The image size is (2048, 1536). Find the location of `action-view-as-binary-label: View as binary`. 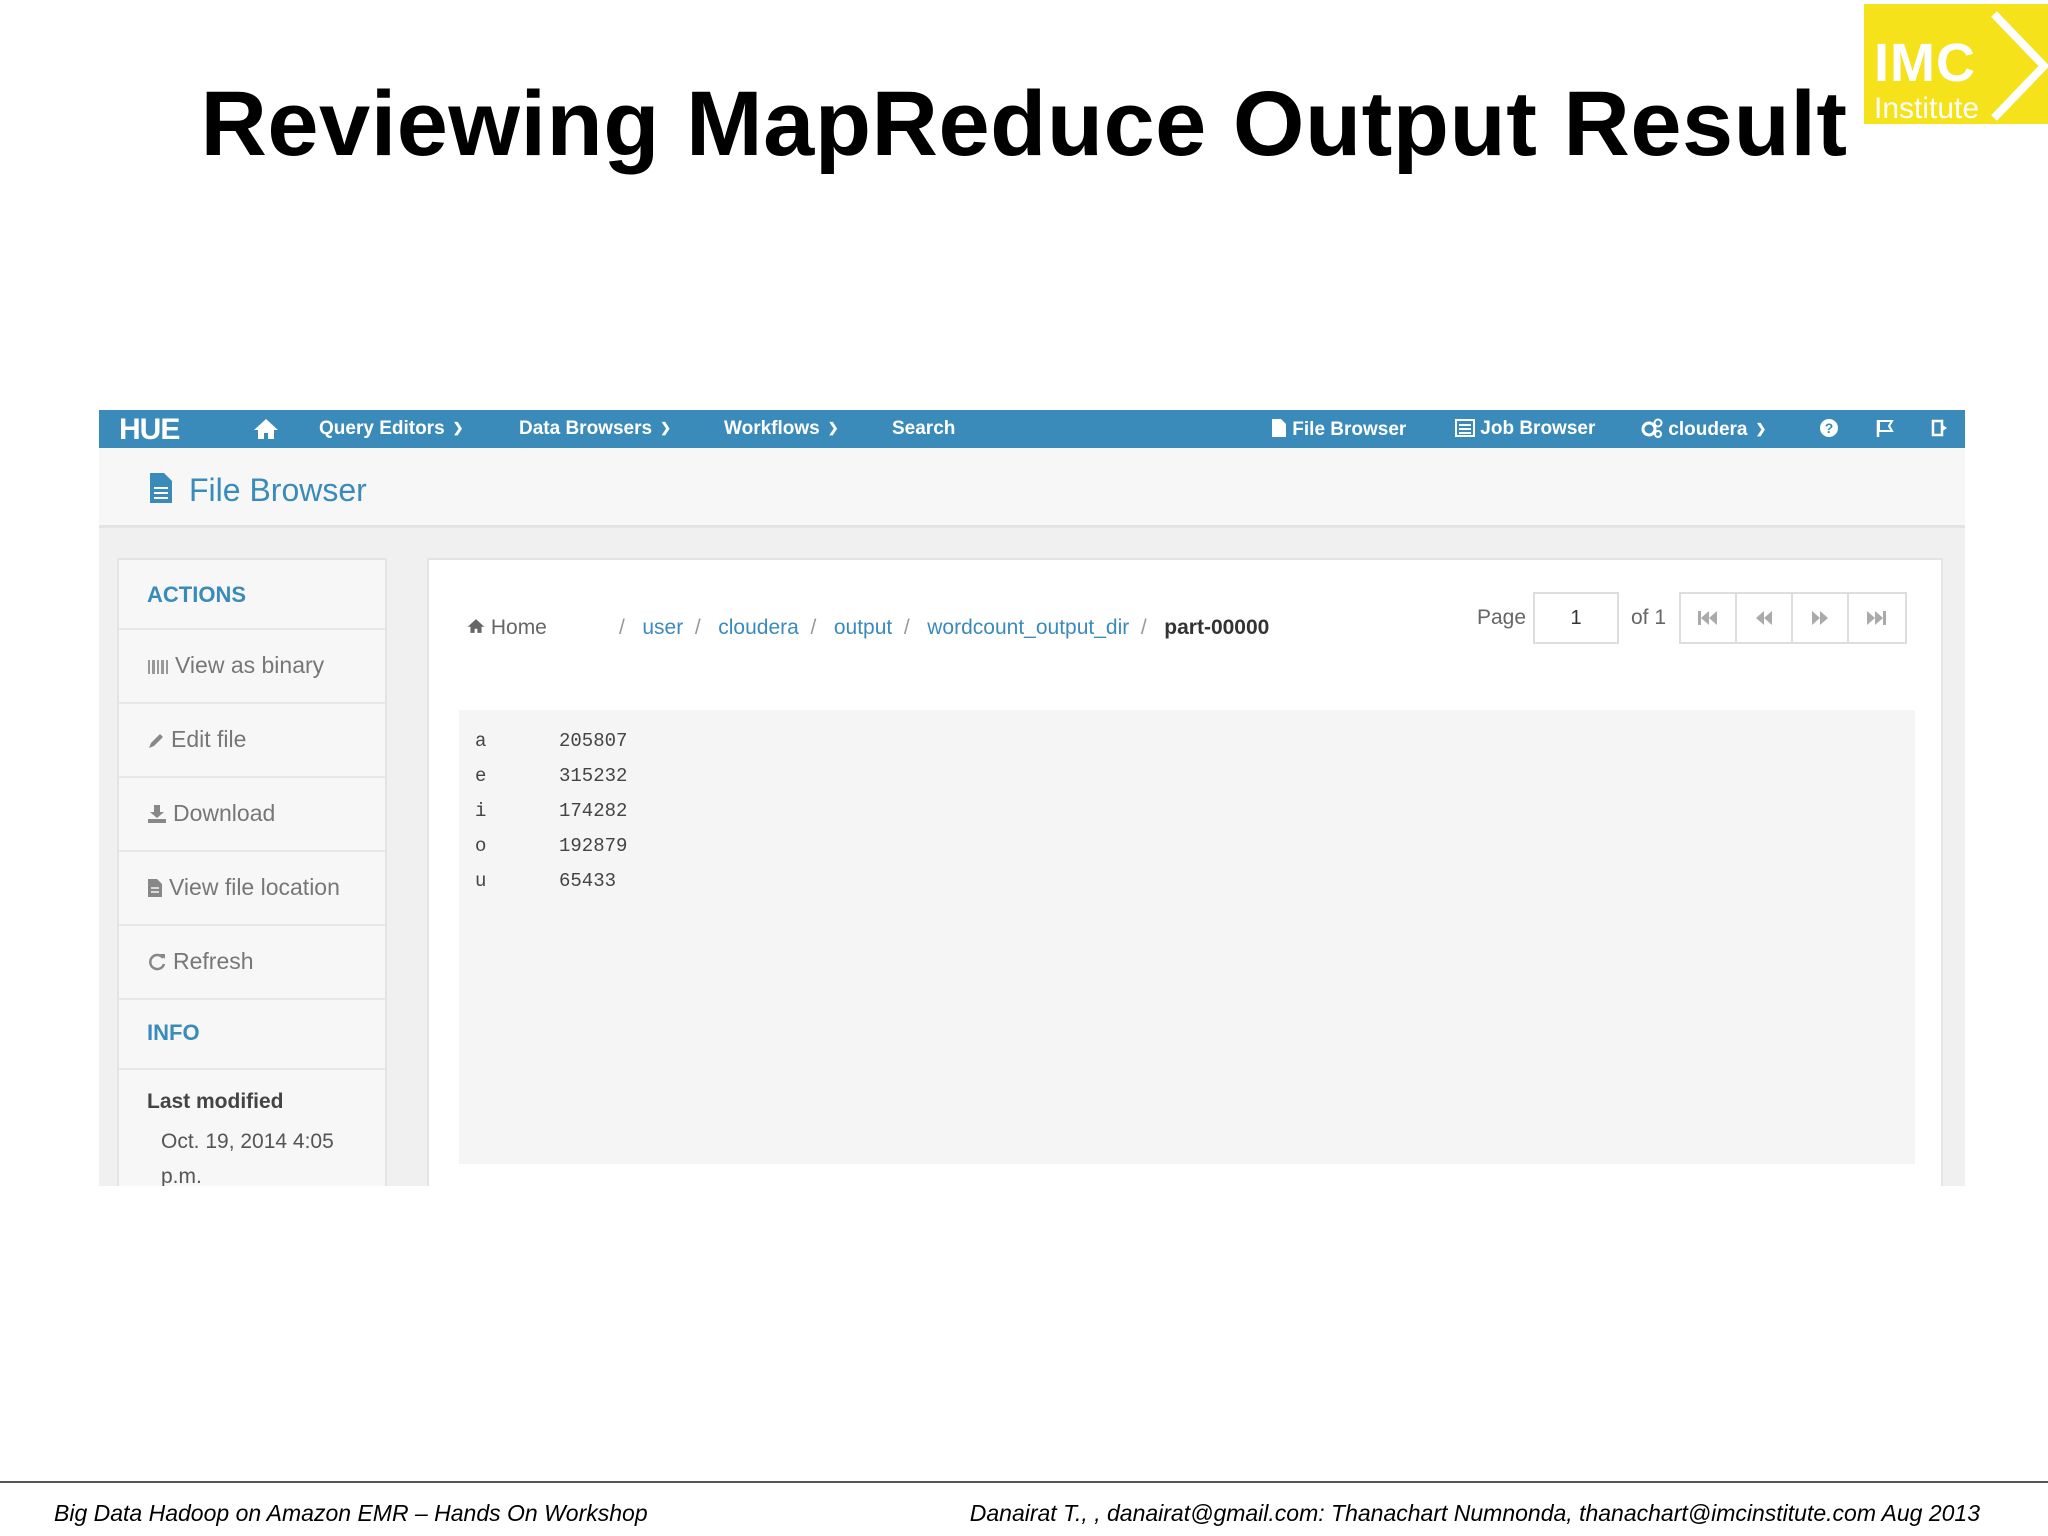

action-view-as-binary-label: View as binary is located at coordinates (250, 665).